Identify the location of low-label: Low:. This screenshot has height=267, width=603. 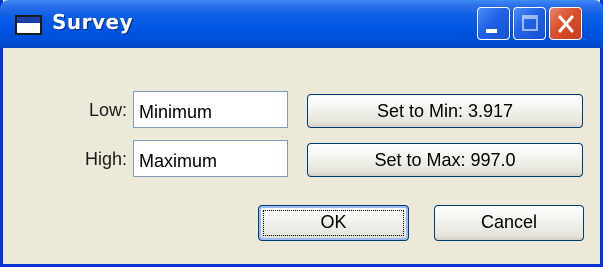
(107, 110).